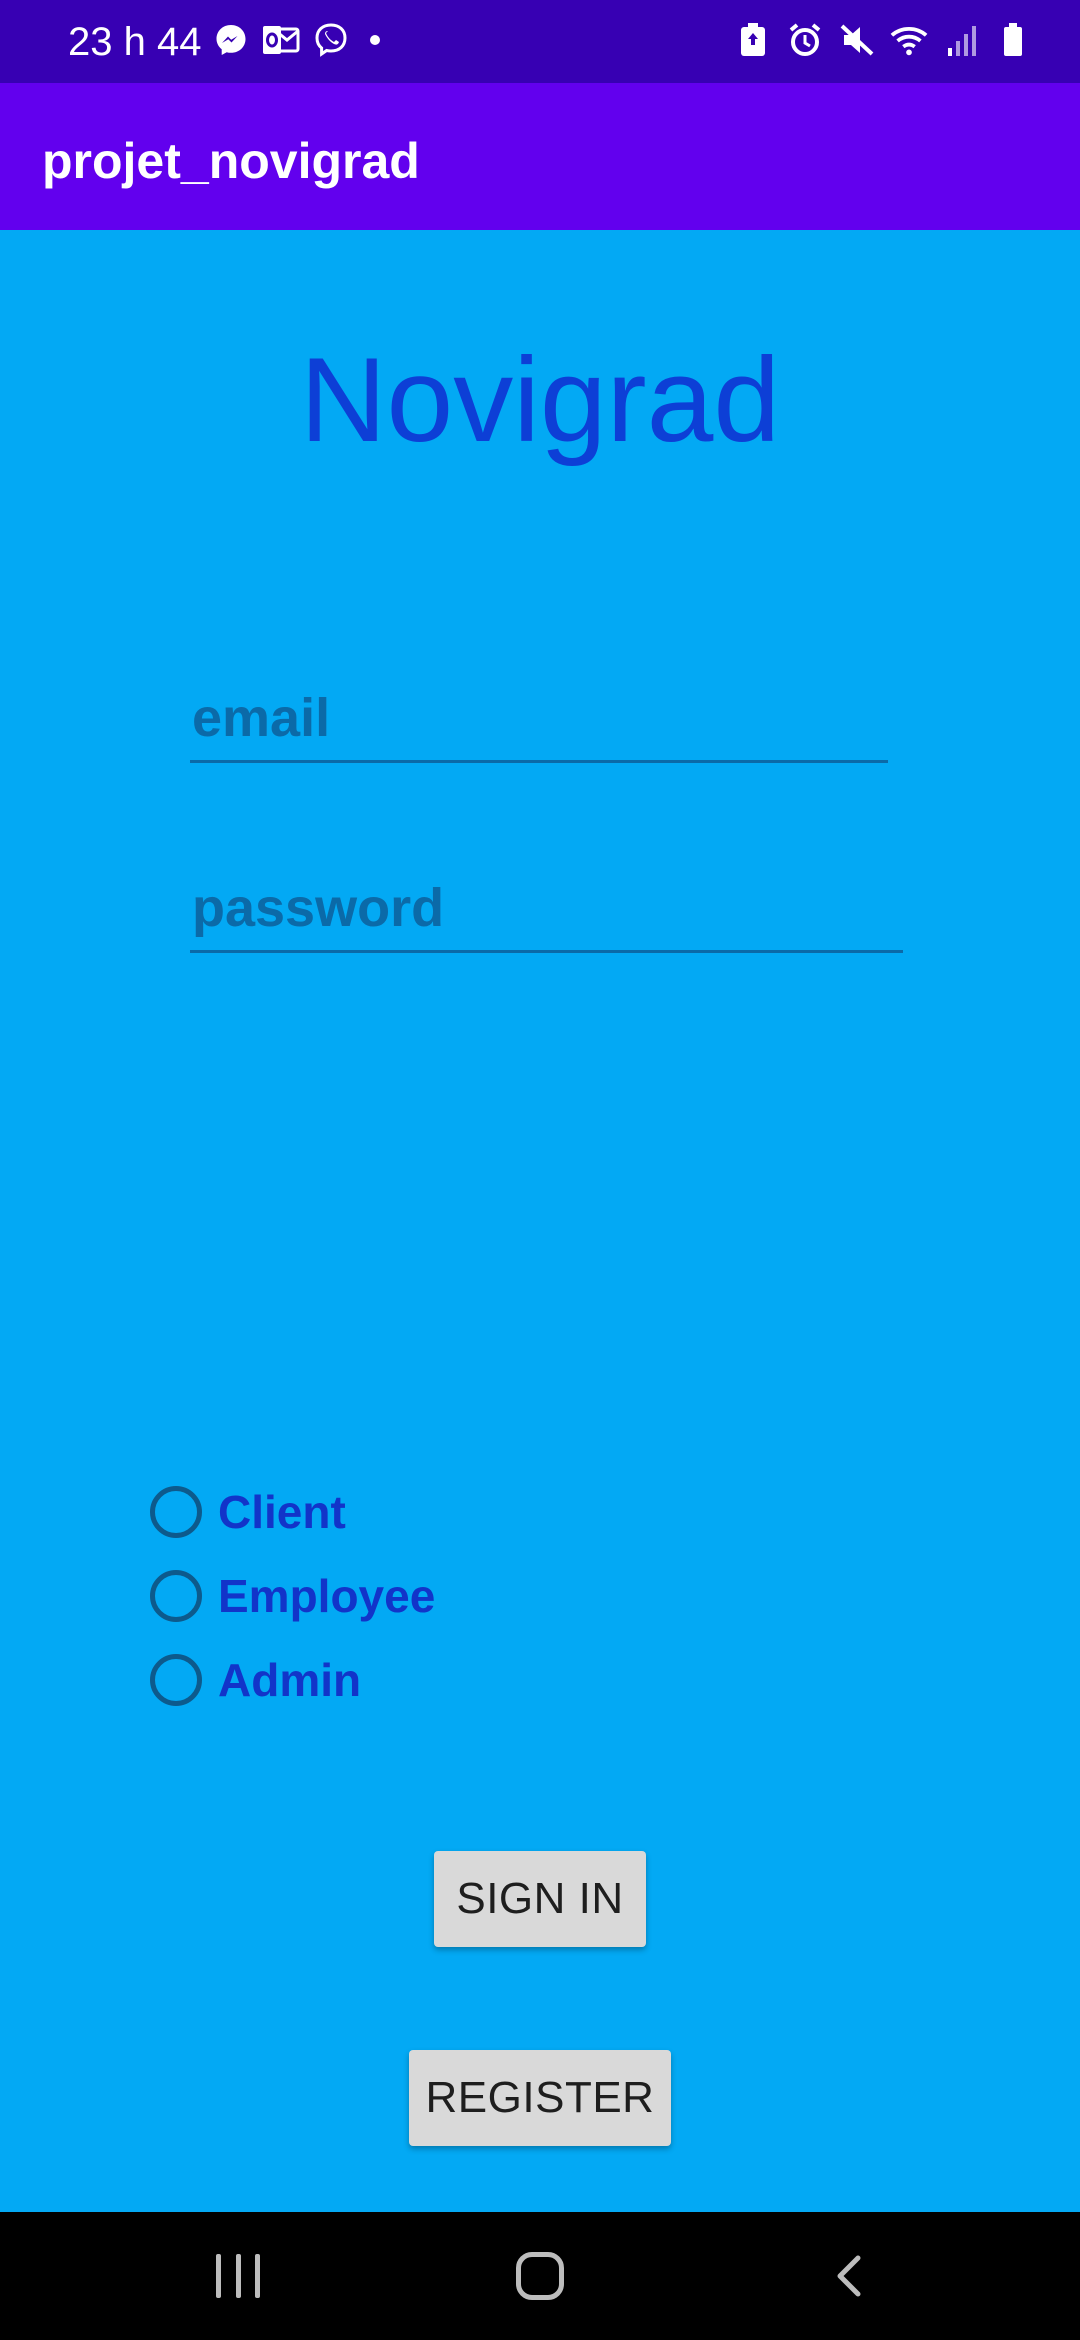  Describe the element at coordinates (1013, 40) in the screenshot. I see `battery-icon` at that location.